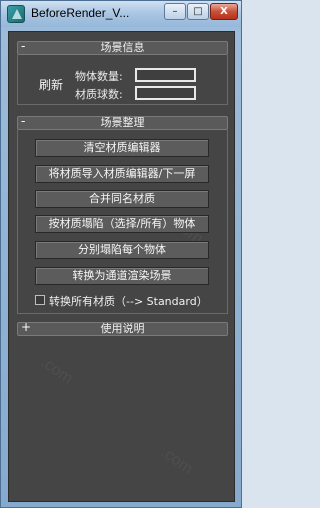 The image size is (320, 508). I want to click on import-materials-button: 将材质导入材质编辑器/下一屏, so click(122, 174).